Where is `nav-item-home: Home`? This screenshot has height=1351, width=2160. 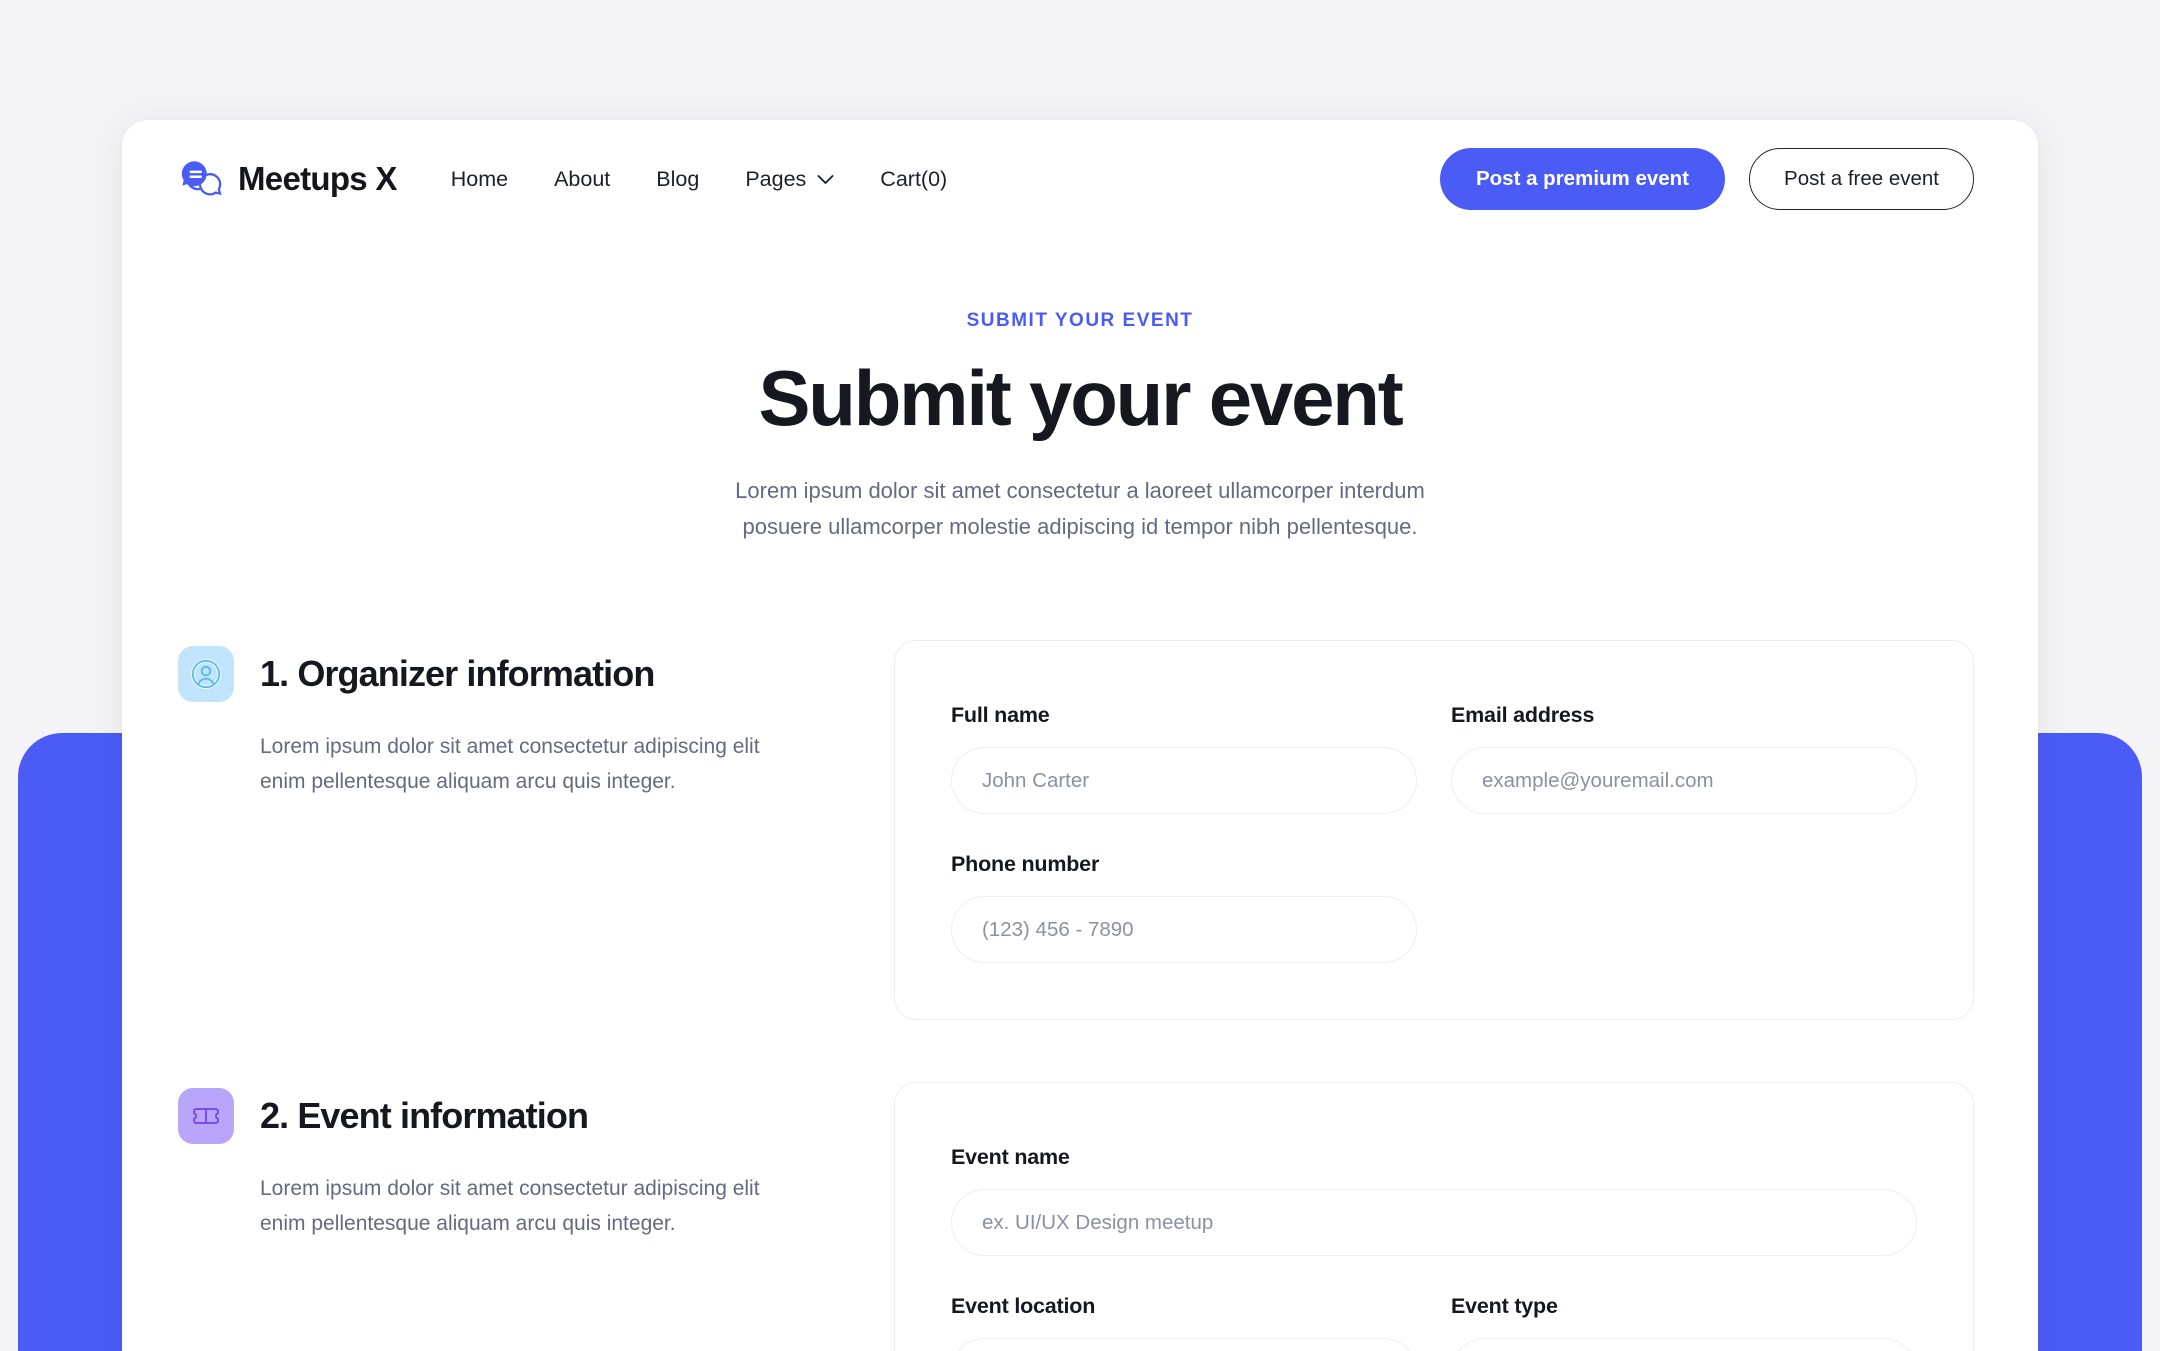
nav-item-home: Home is located at coordinates (479, 179).